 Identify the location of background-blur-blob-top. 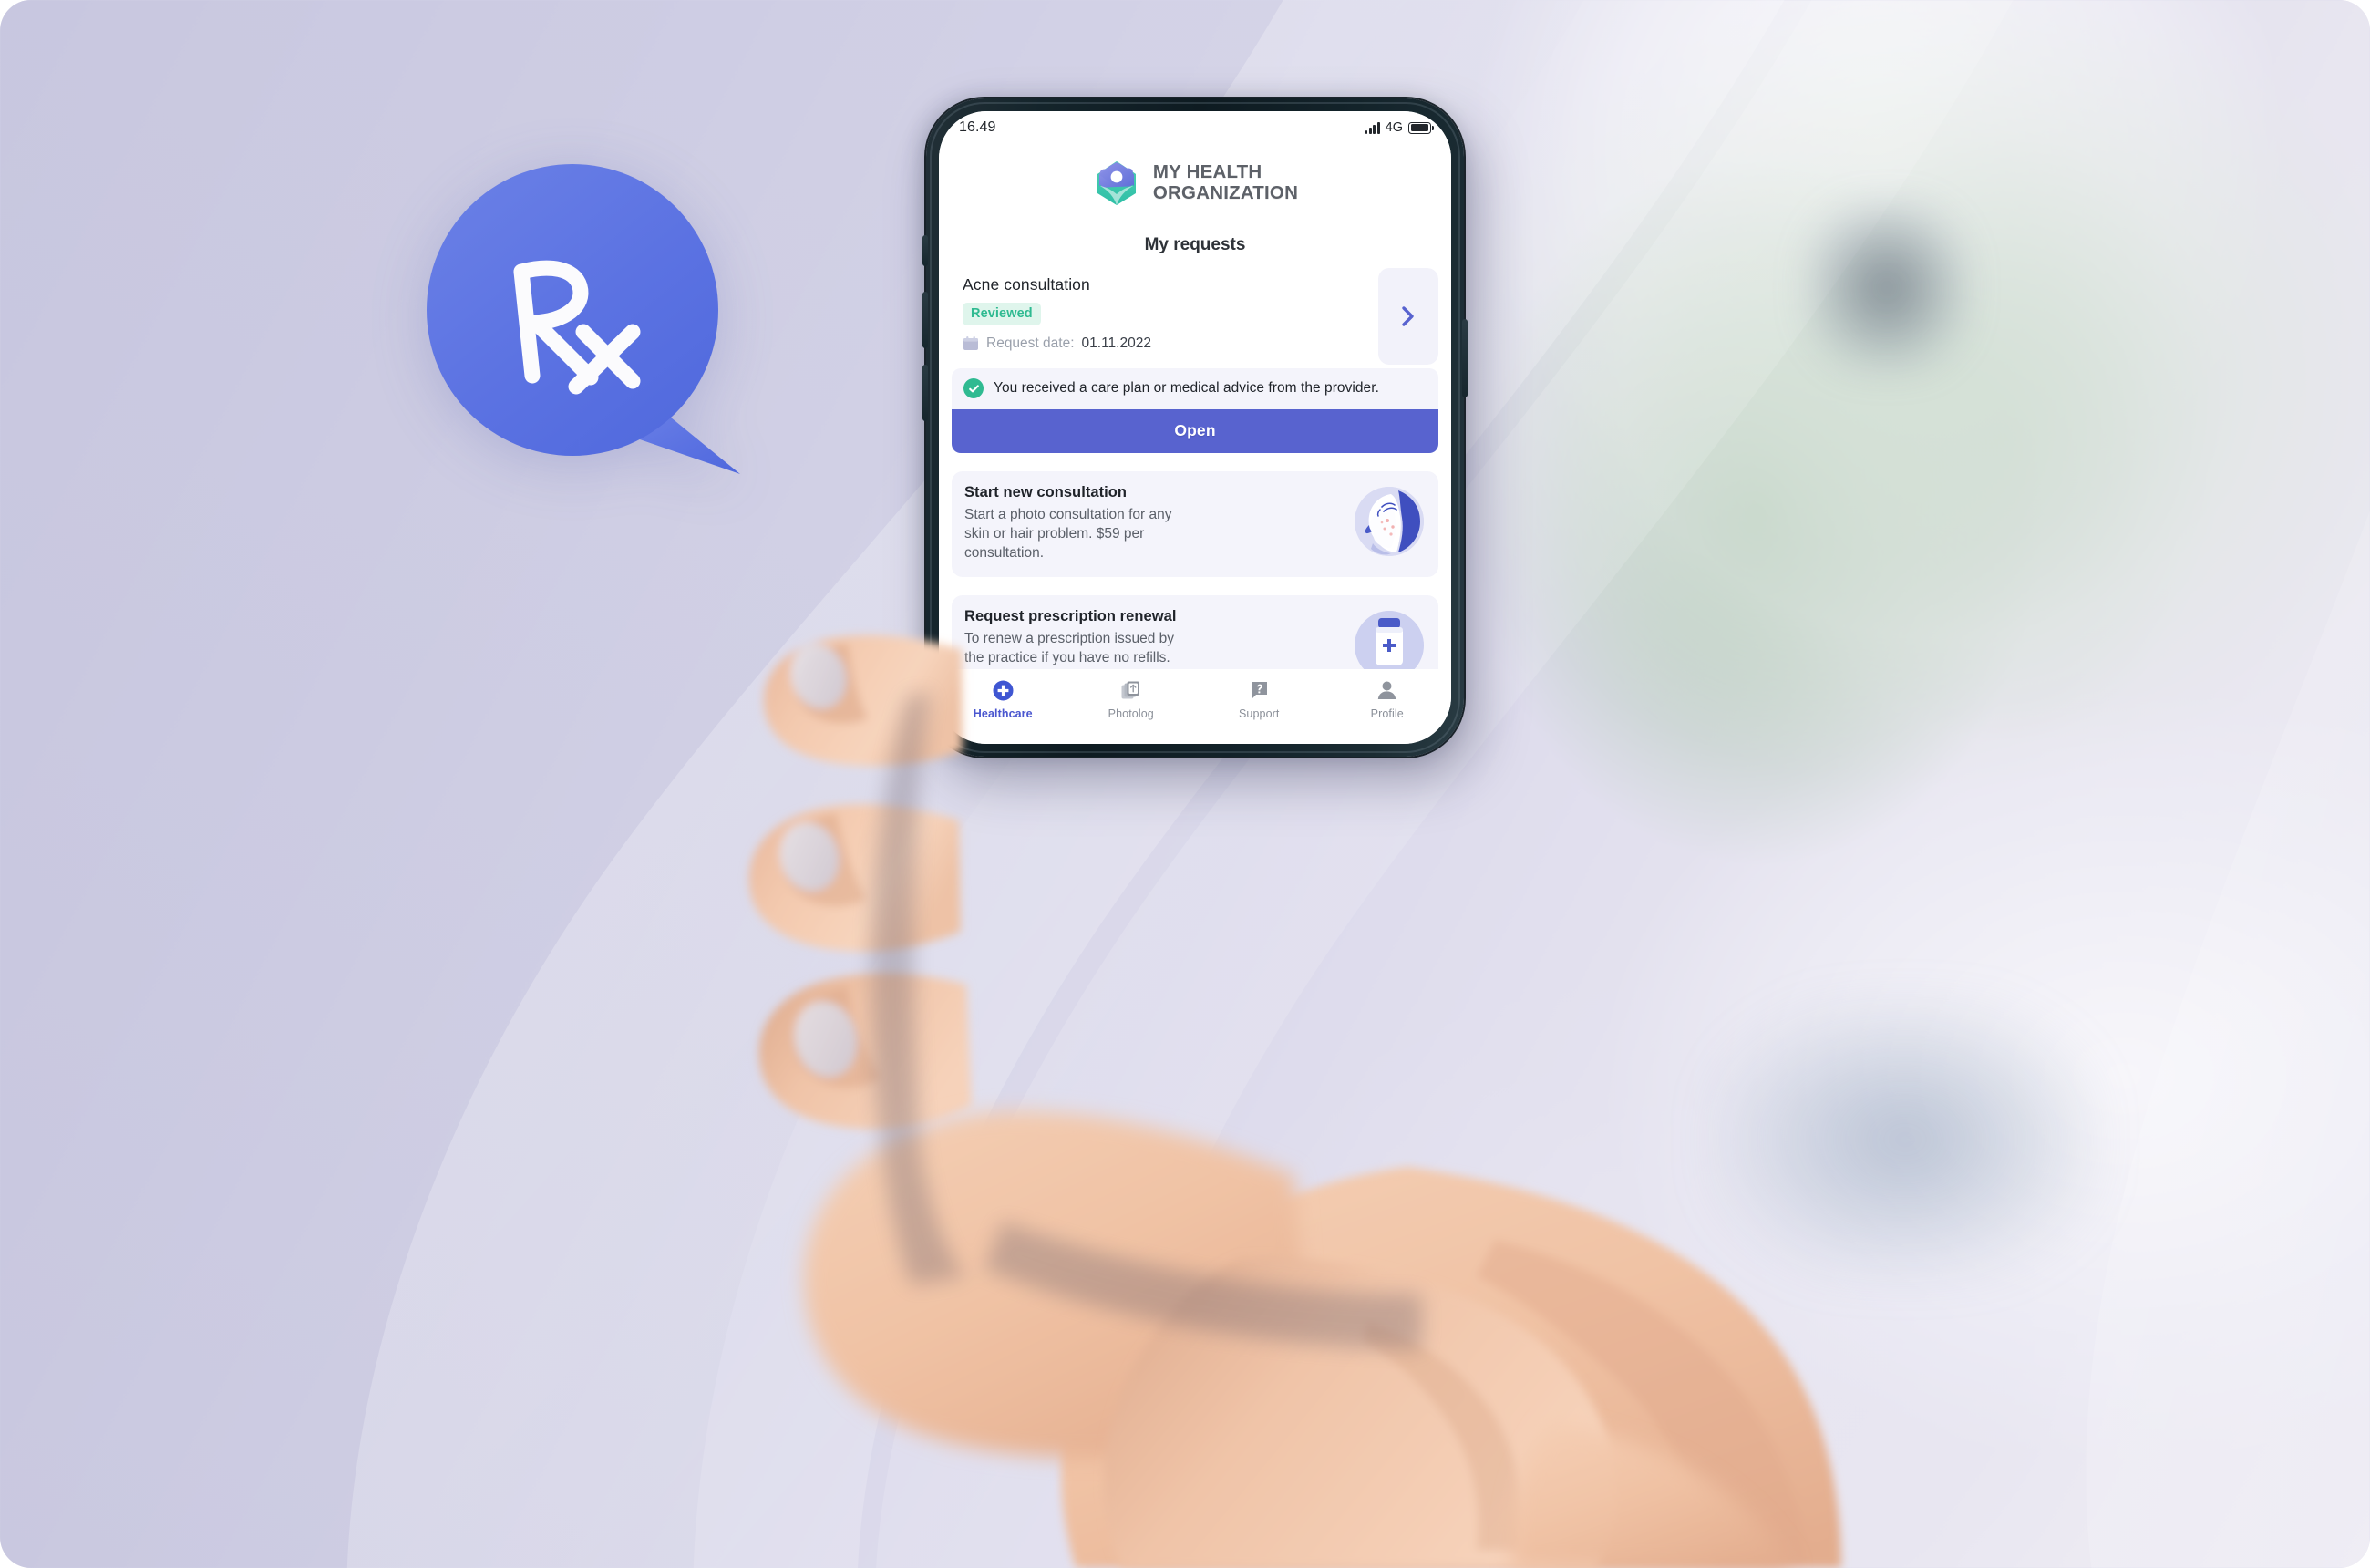
(1887, 287).